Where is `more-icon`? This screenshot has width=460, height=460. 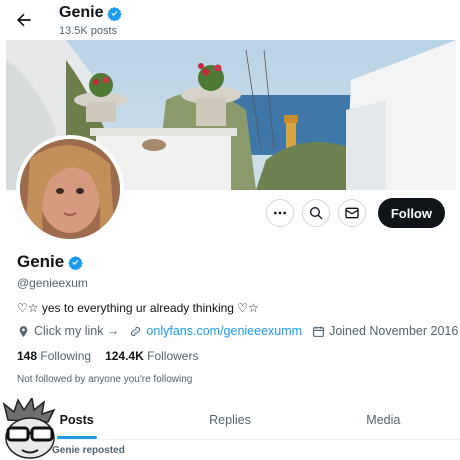 more-icon is located at coordinates (279, 213).